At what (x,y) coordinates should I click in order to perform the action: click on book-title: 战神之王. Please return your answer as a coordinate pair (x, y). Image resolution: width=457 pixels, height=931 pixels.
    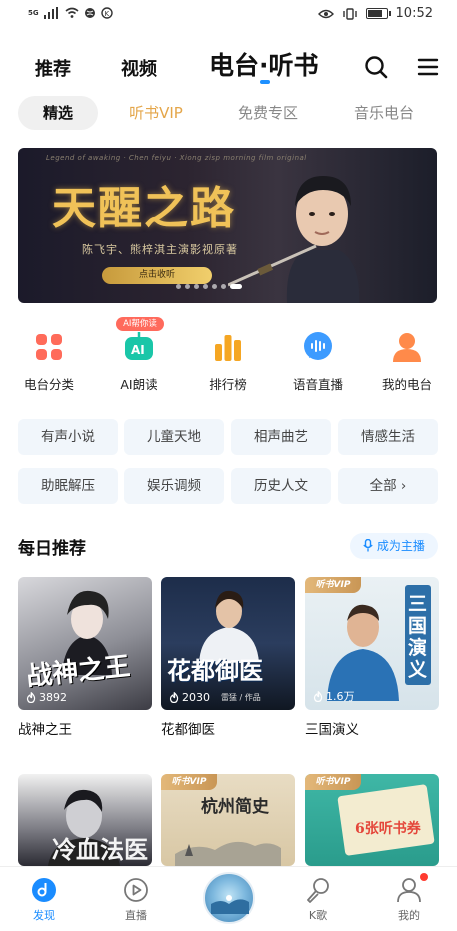
    Looking at the image, I should click on (45, 728).